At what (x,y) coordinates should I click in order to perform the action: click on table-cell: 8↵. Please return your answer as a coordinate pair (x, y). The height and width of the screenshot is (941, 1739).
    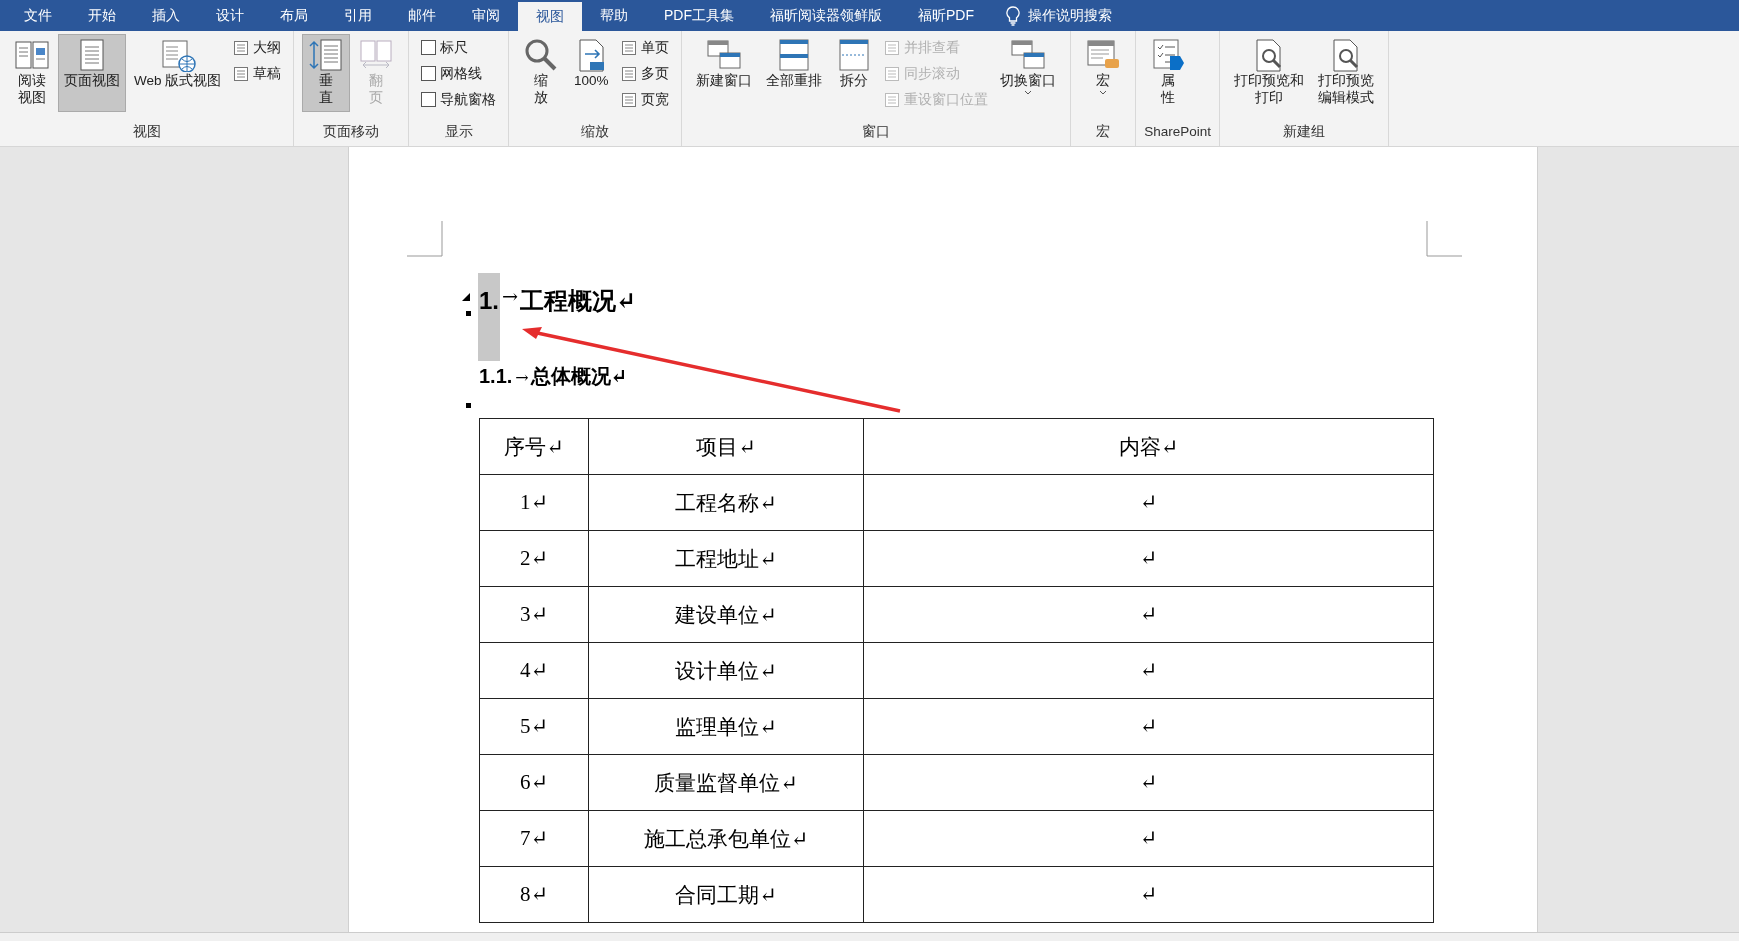
    Looking at the image, I should click on (534, 894).